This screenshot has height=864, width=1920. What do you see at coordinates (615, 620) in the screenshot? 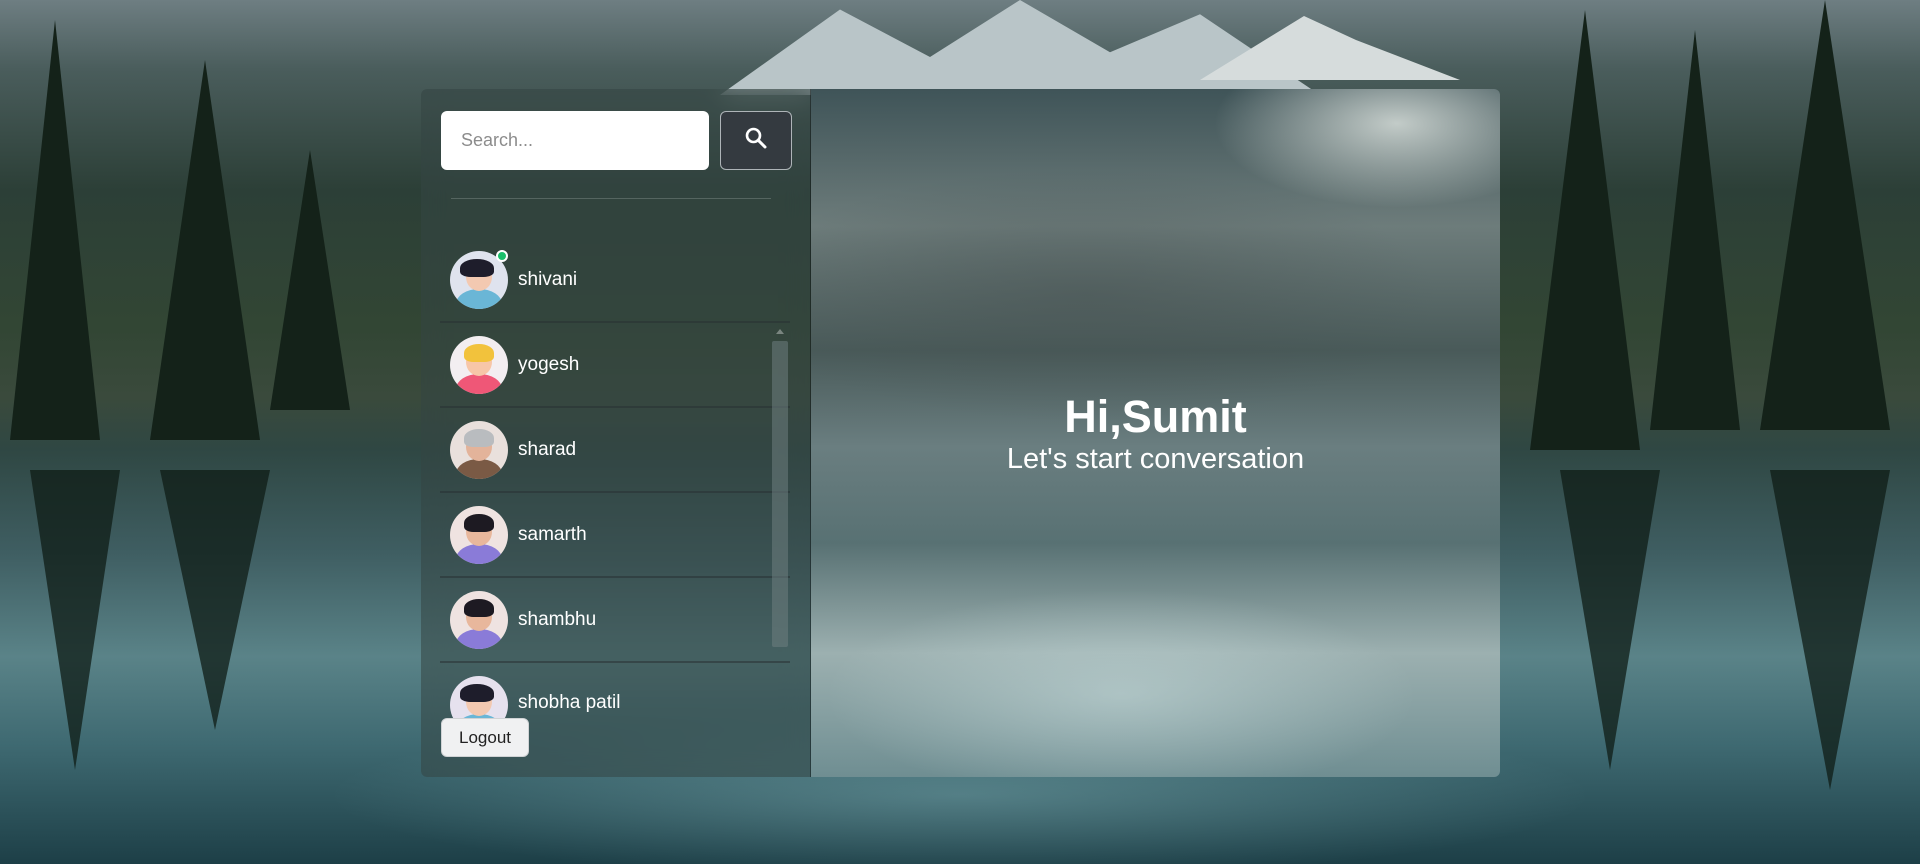
I see `user-list-item-shambhu: shambhu` at bounding box center [615, 620].